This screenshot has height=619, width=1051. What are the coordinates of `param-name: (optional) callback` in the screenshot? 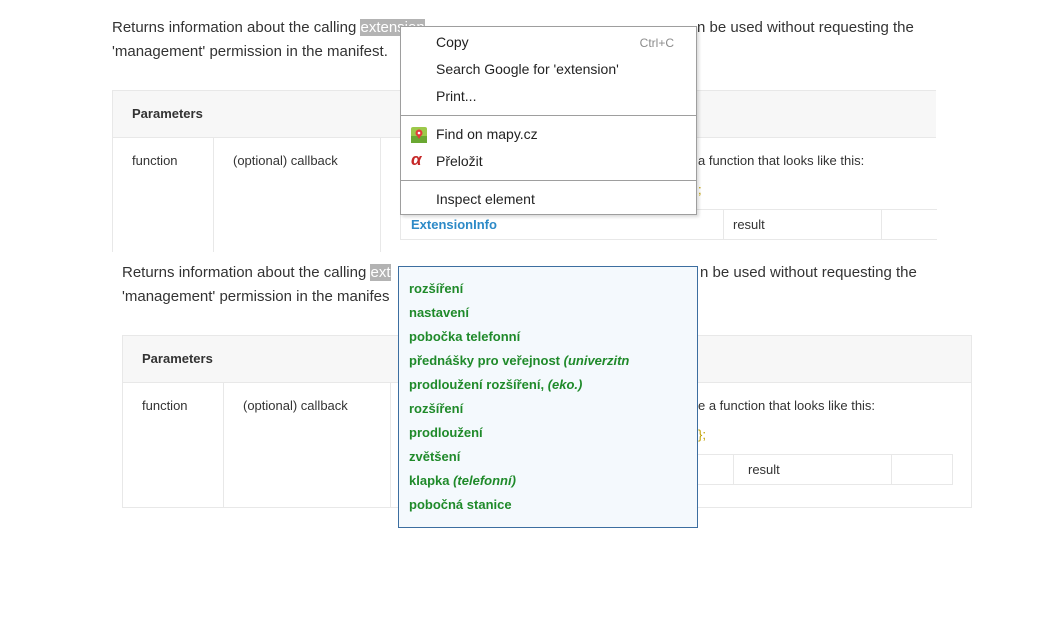 It's located at (285, 160).